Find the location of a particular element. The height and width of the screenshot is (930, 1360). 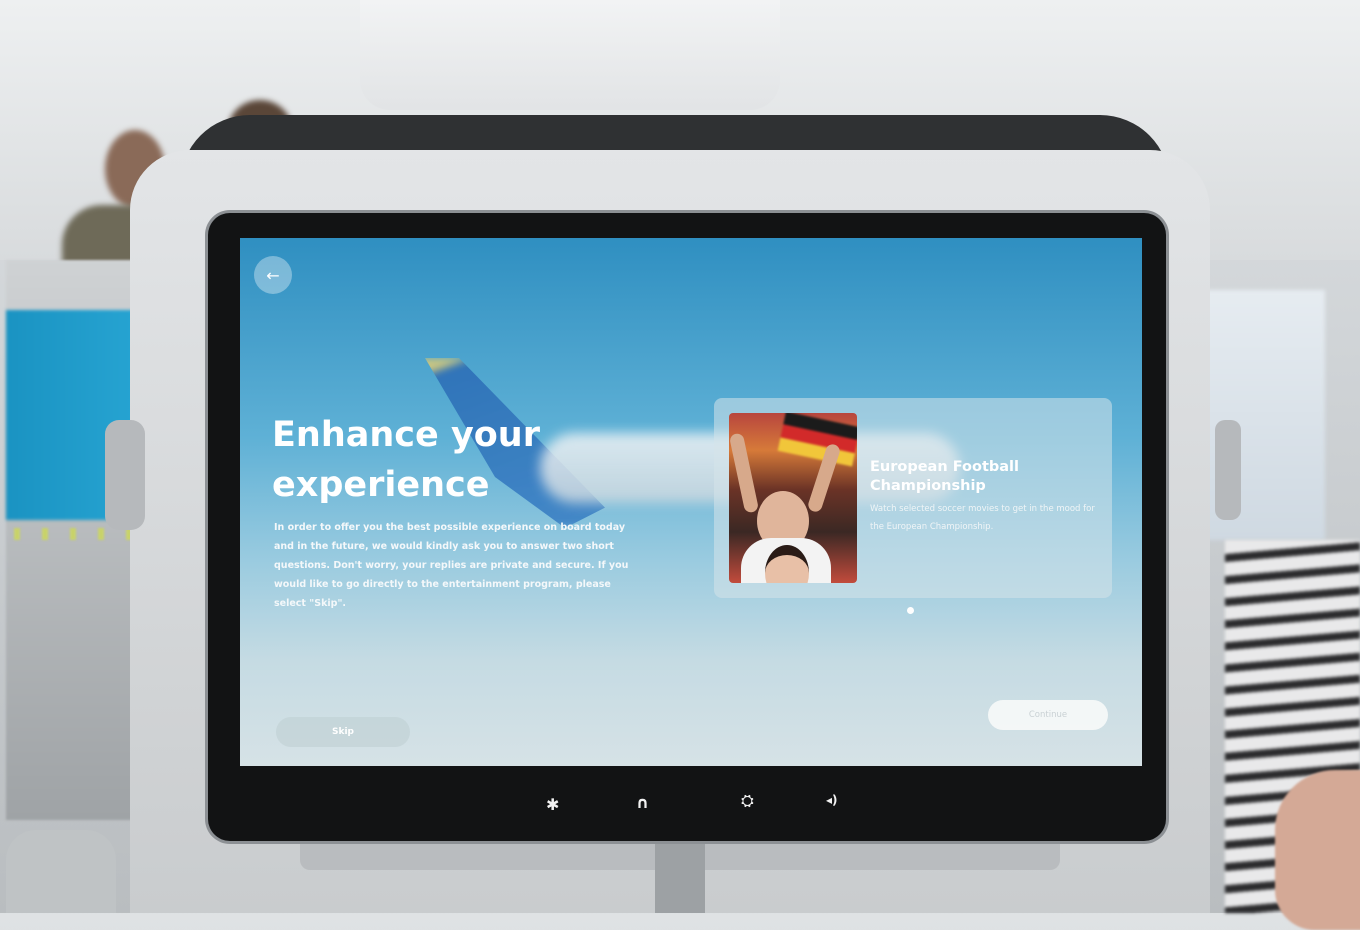

bluetooth-icon: ✱ is located at coordinates (552, 804).